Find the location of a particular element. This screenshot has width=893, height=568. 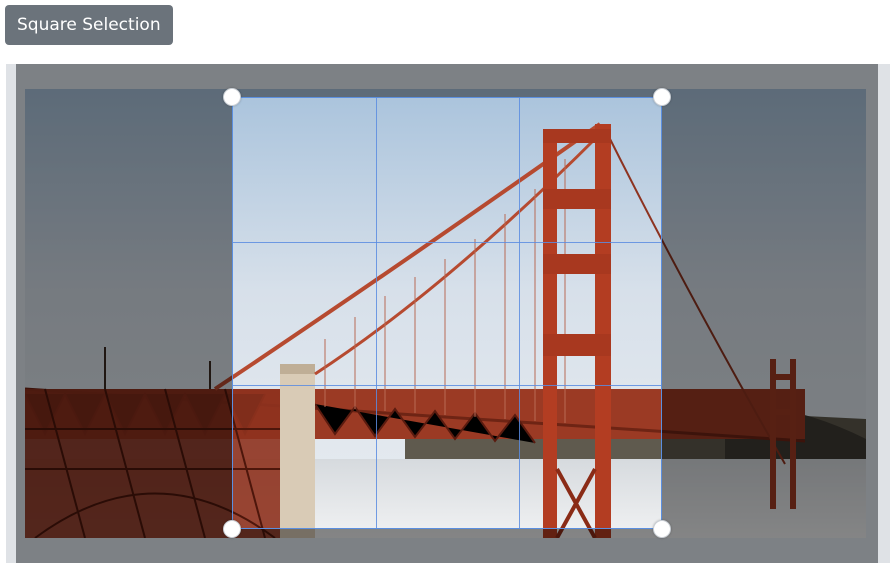

square-selection-button: Square Selection is located at coordinates (89, 25).